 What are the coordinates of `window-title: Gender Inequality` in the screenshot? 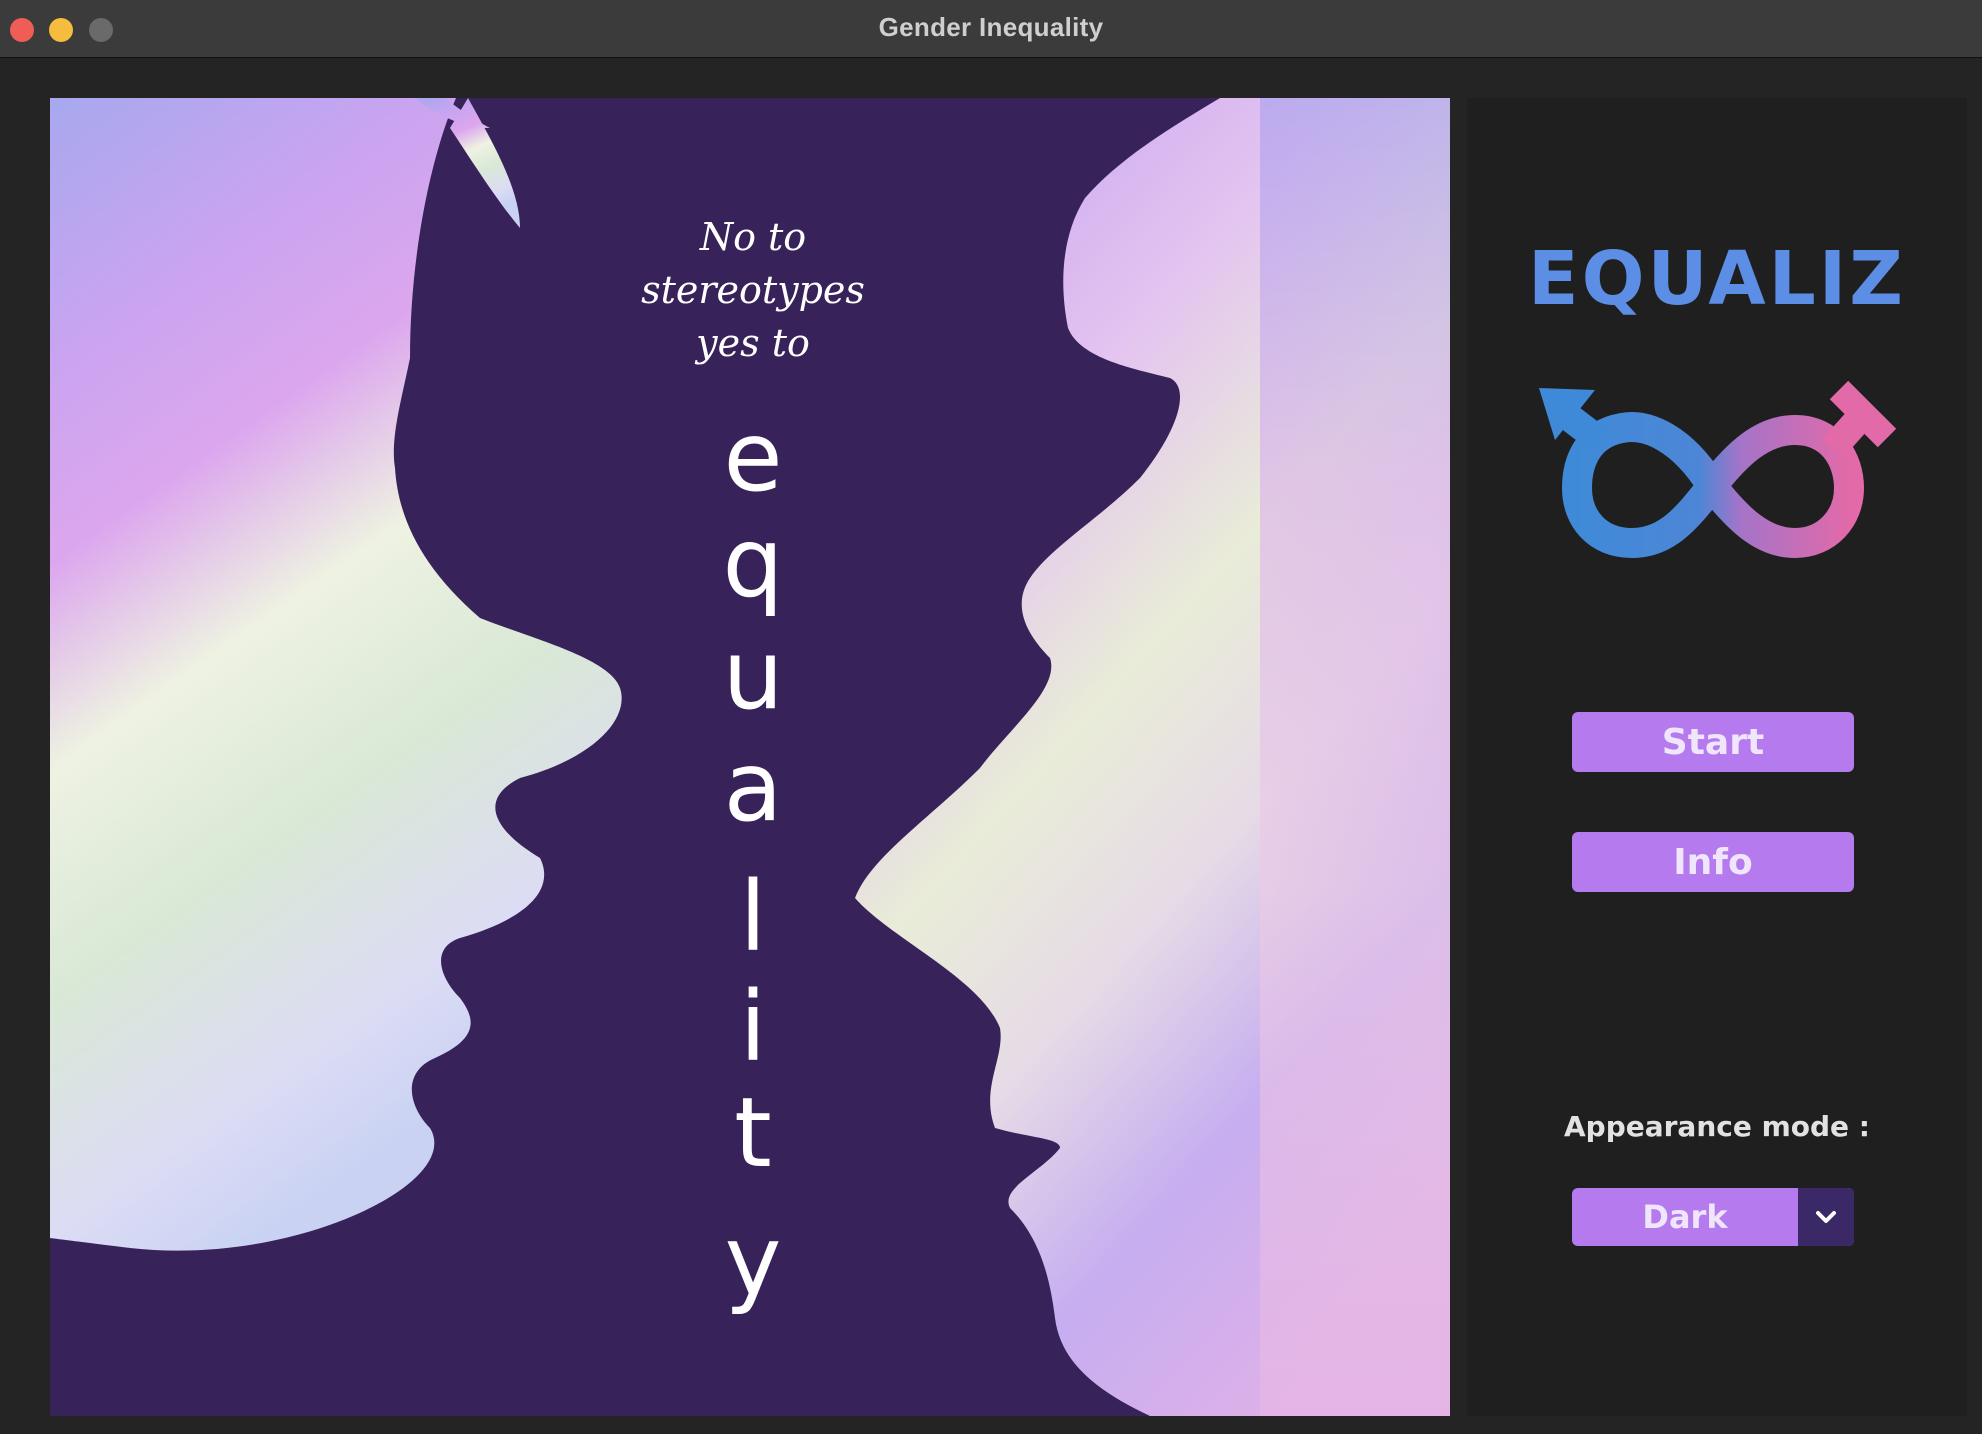 It's located at (991, 27).